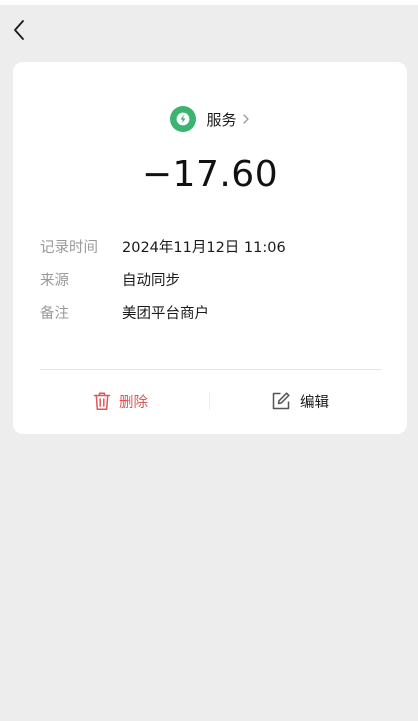  What do you see at coordinates (204, 248) in the screenshot?
I see `detail-value: 2024年11月12日 11:06` at bounding box center [204, 248].